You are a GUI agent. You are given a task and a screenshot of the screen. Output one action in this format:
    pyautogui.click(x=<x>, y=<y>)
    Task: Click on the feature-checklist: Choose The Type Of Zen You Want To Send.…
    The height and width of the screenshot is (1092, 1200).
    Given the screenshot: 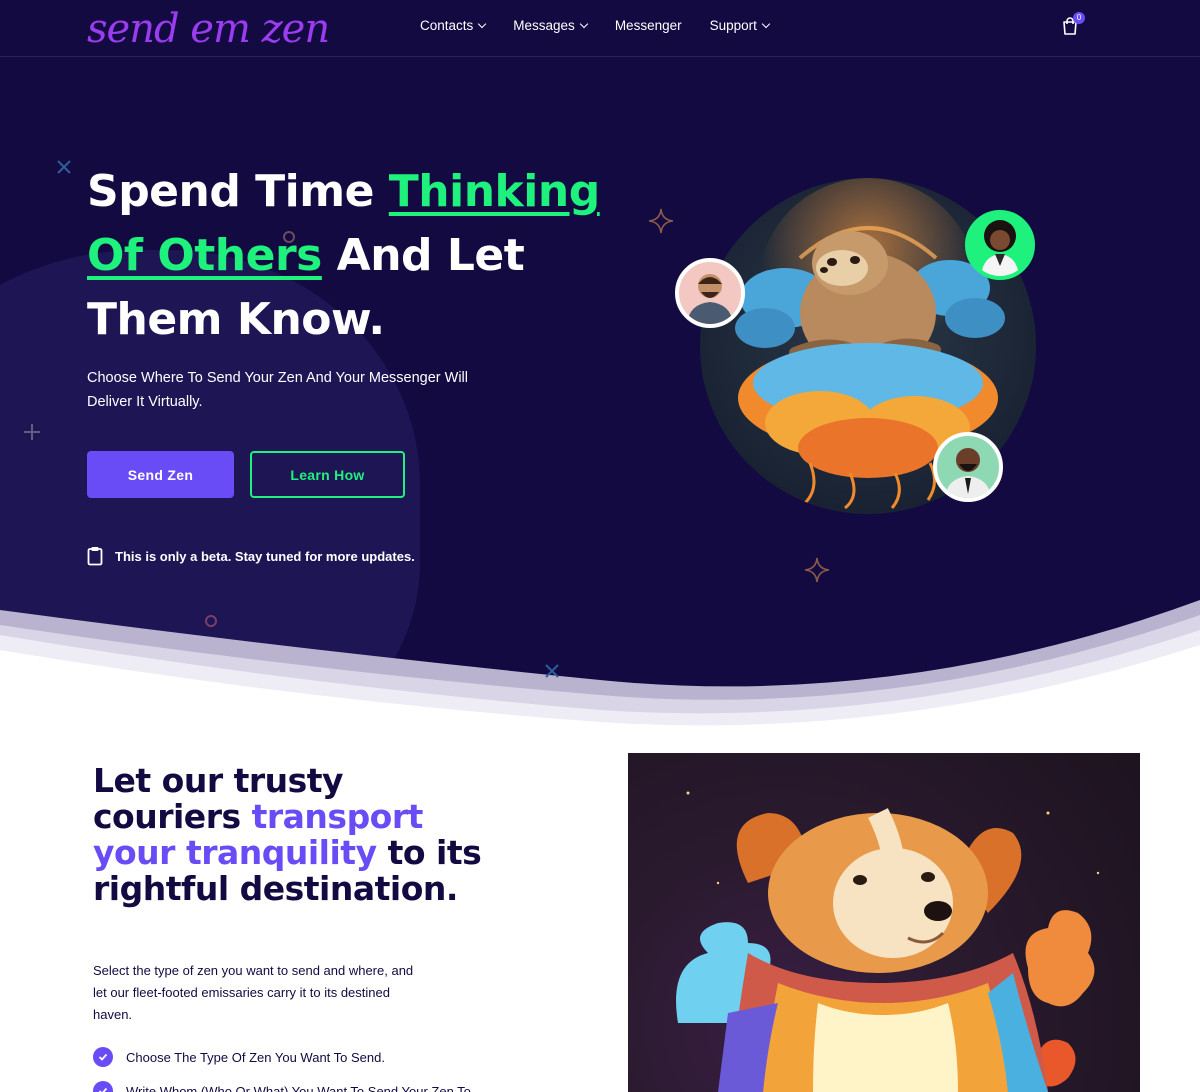 What is the action you would take?
    pyautogui.click(x=284, y=1069)
    